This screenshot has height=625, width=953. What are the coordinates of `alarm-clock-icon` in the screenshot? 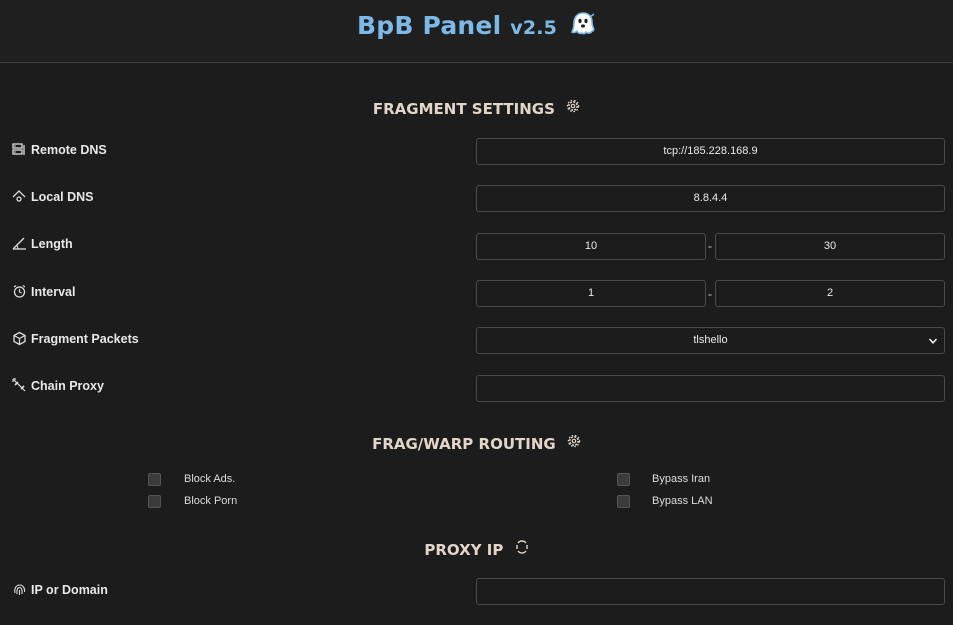 It's located at (19, 291).